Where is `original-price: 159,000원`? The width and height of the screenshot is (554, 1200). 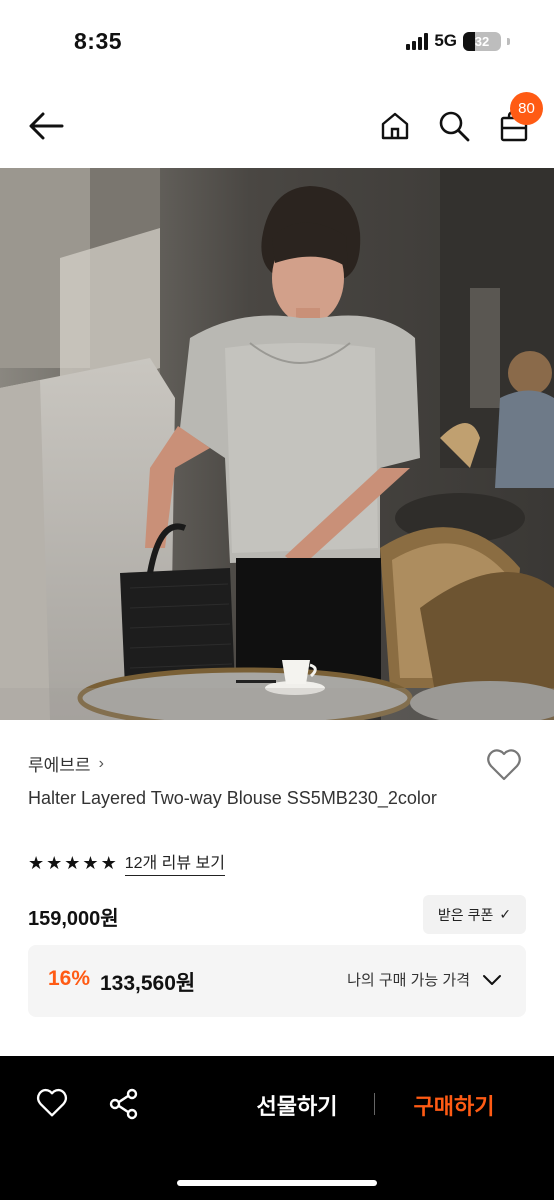 original-price: 159,000원 is located at coordinates (73, 919).